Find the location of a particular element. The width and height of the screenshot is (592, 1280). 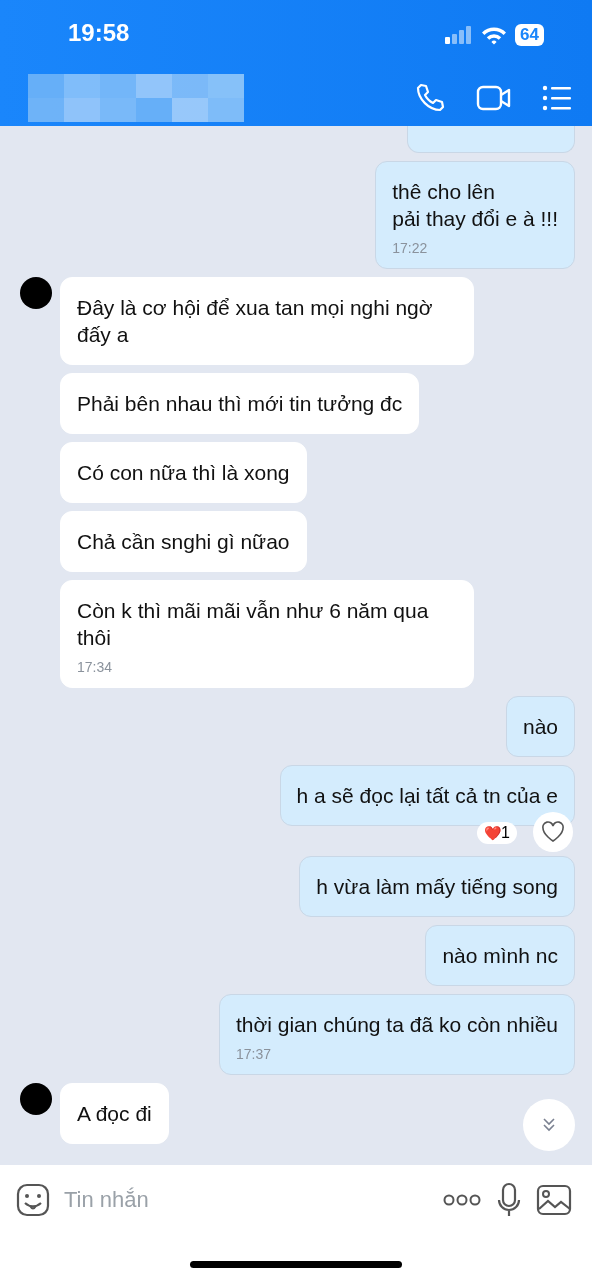

like-button is located at coordinates (553, 832).